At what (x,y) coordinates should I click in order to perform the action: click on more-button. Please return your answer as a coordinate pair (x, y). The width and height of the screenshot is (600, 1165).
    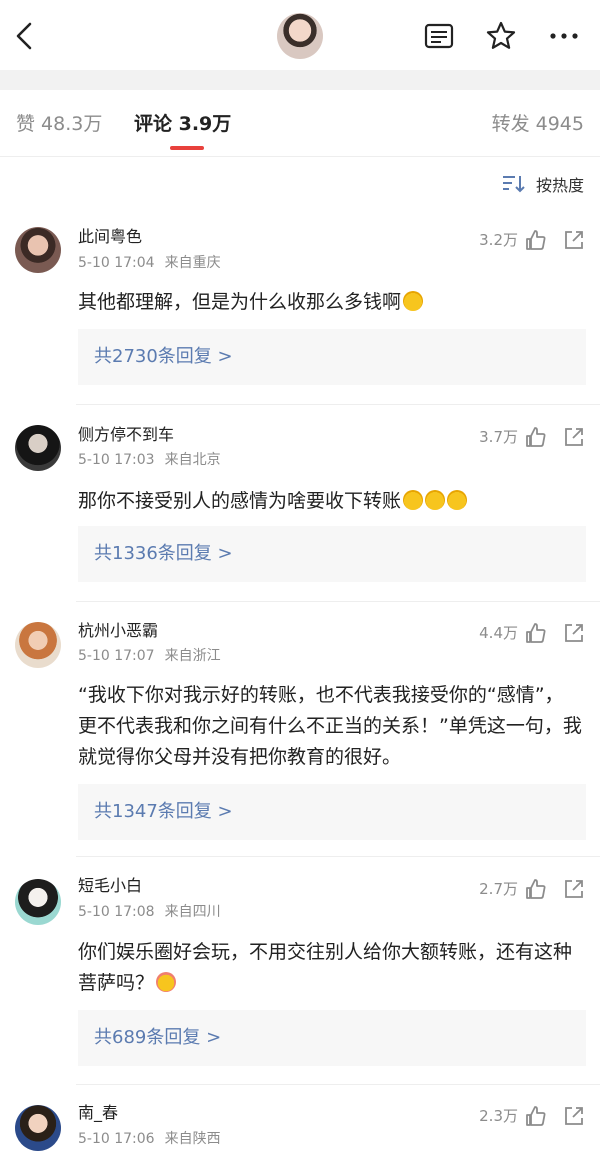
    Looking at the image, I should click on (564, 36).